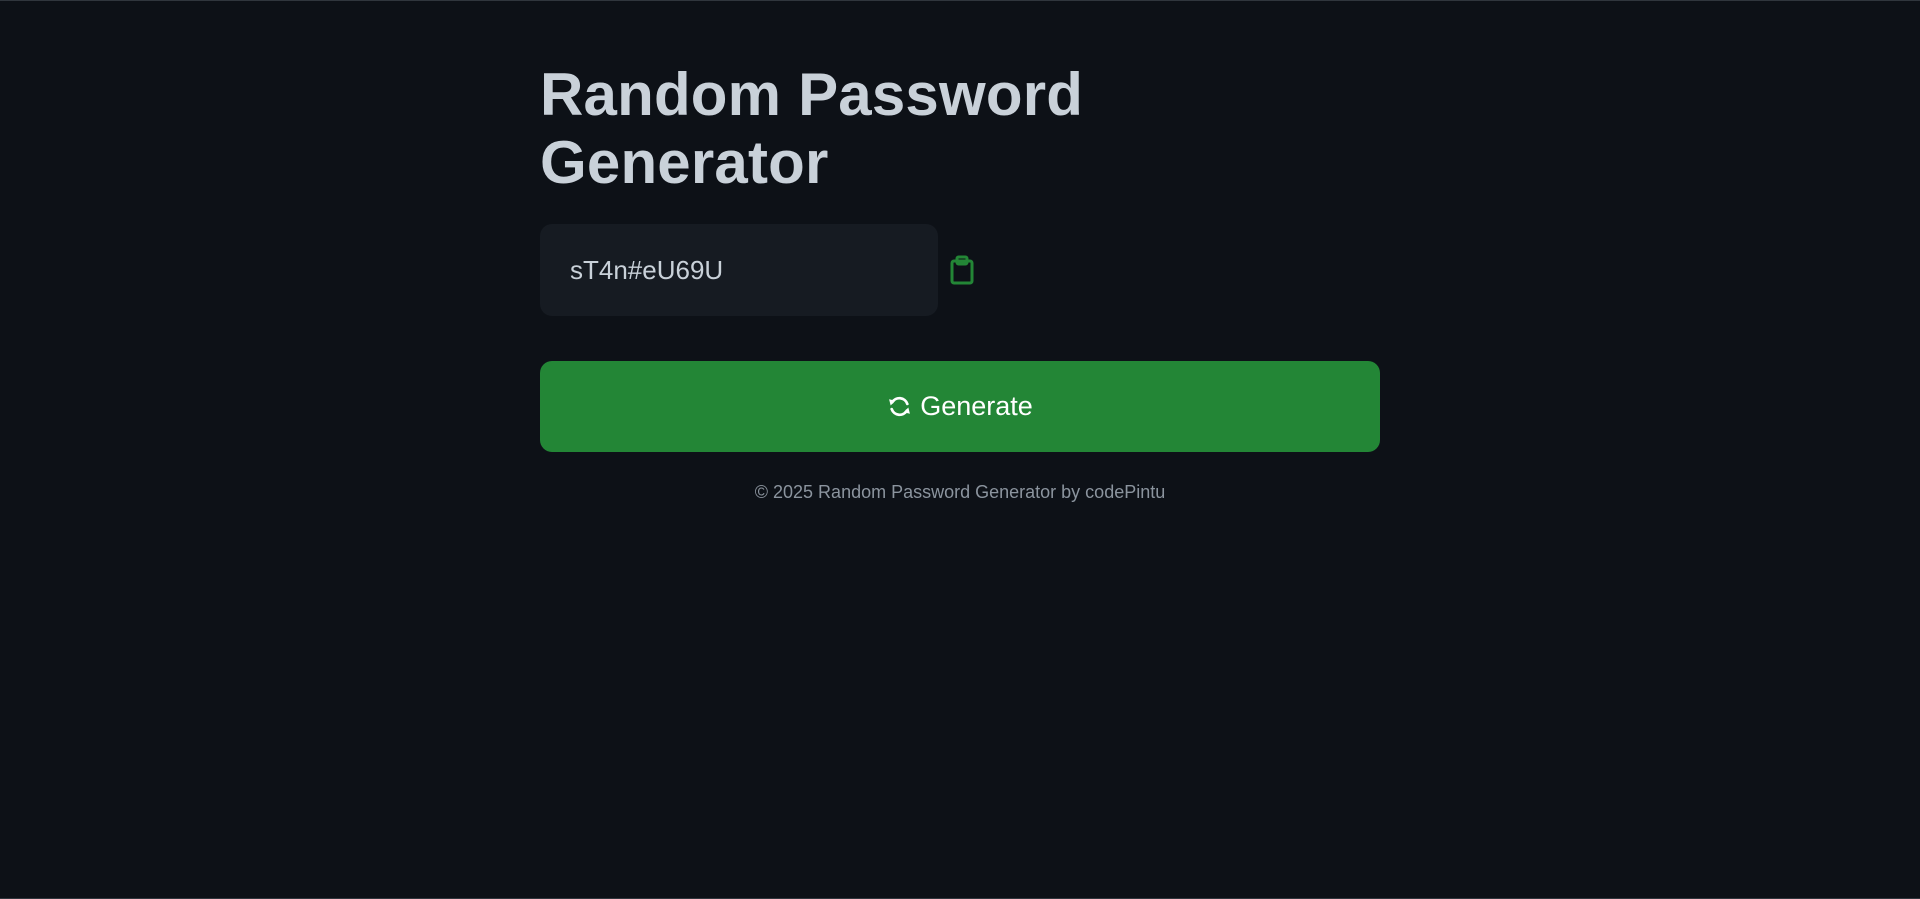  I want to click on password-row: sT4n#eU69U, so click(960, 270).